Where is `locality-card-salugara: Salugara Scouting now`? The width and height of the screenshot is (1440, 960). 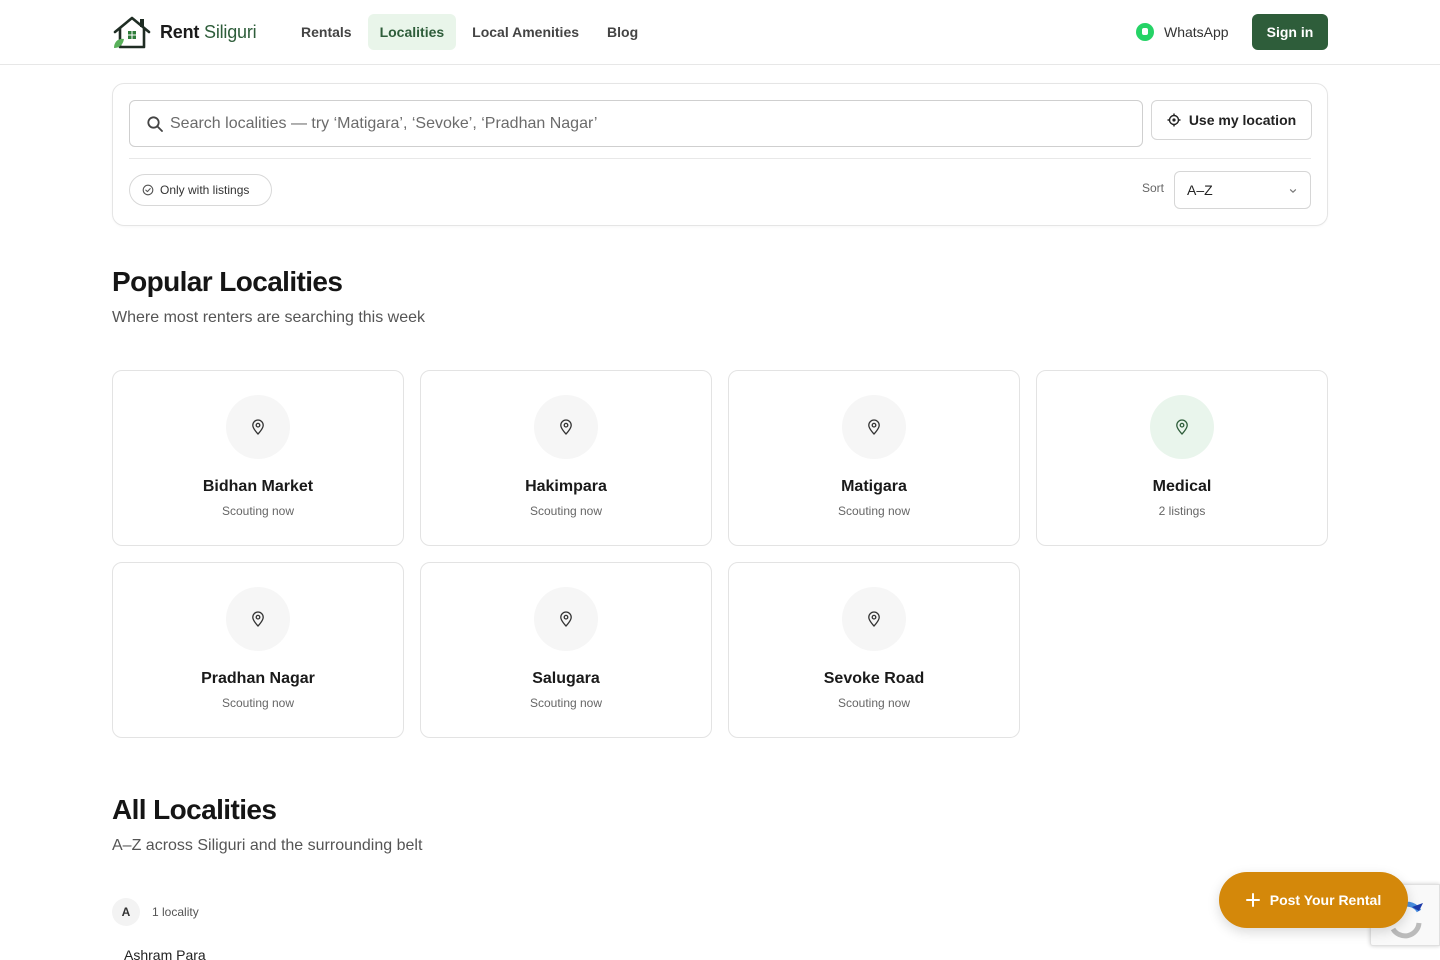
locality-card-salugara: Salugara Scouting now is located at coordinates (566, 650).